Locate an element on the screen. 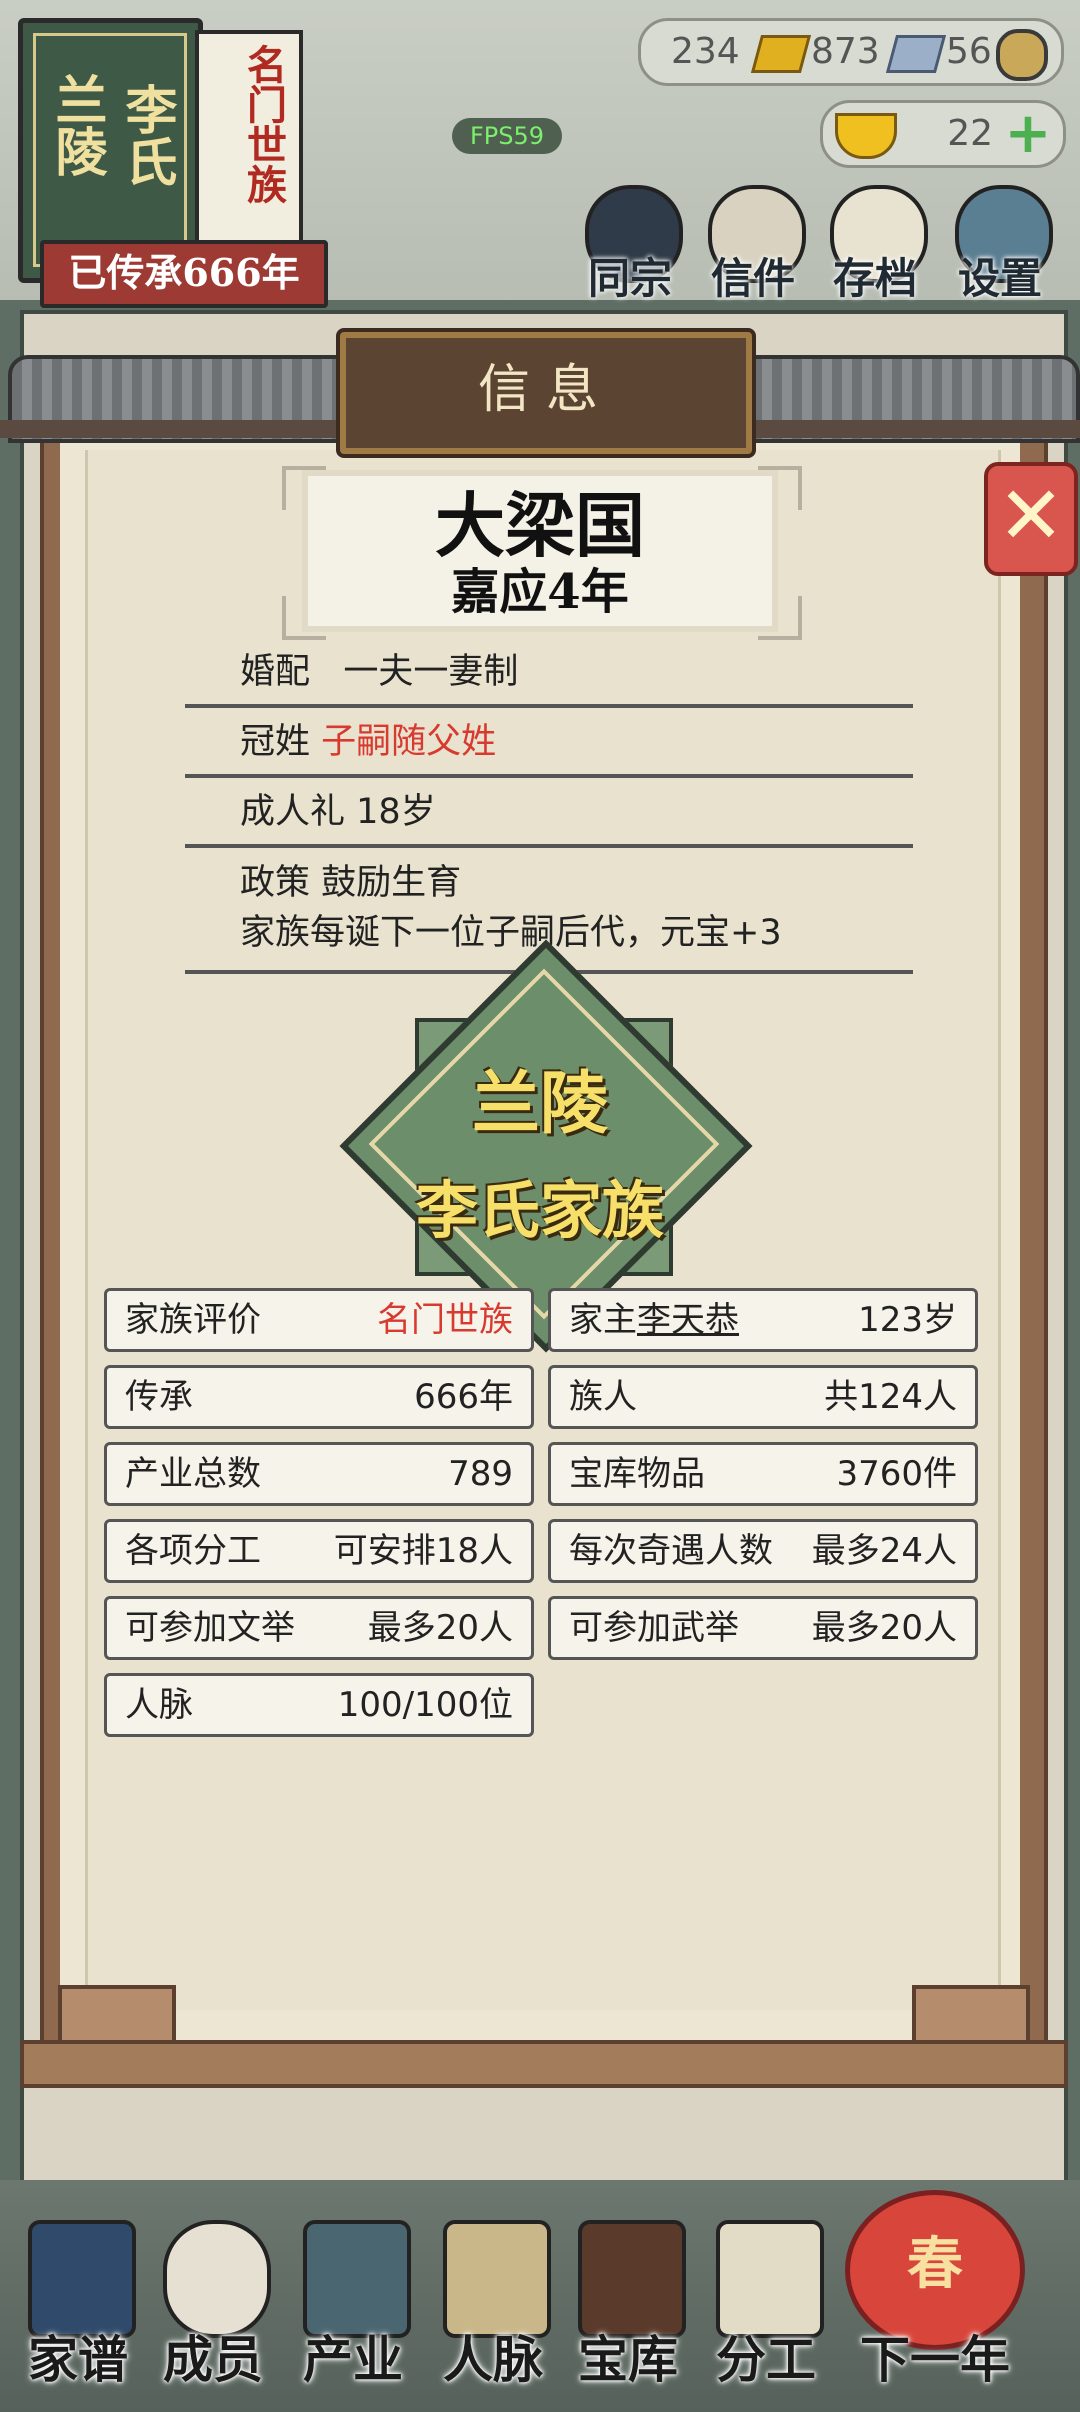  marriage-value: 一夫一妻制 is located at coordinates (431, 672).